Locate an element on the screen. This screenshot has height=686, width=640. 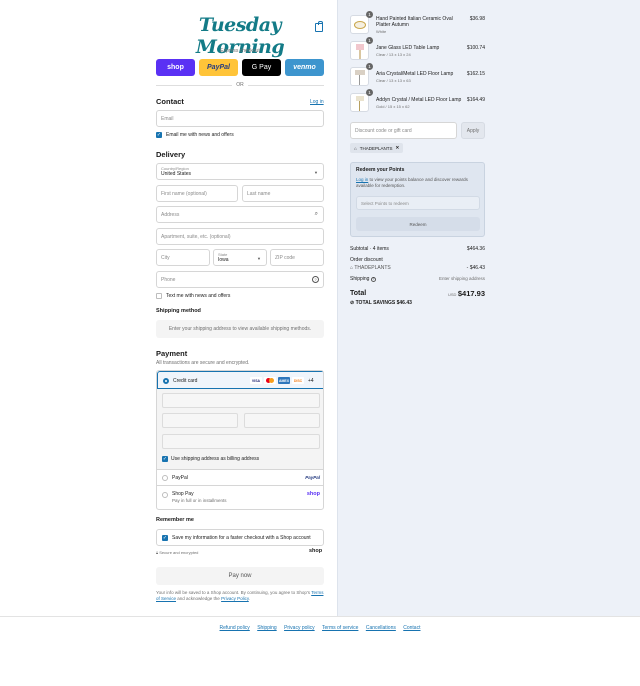
email-field: Email is located at coordinates (240, 118).